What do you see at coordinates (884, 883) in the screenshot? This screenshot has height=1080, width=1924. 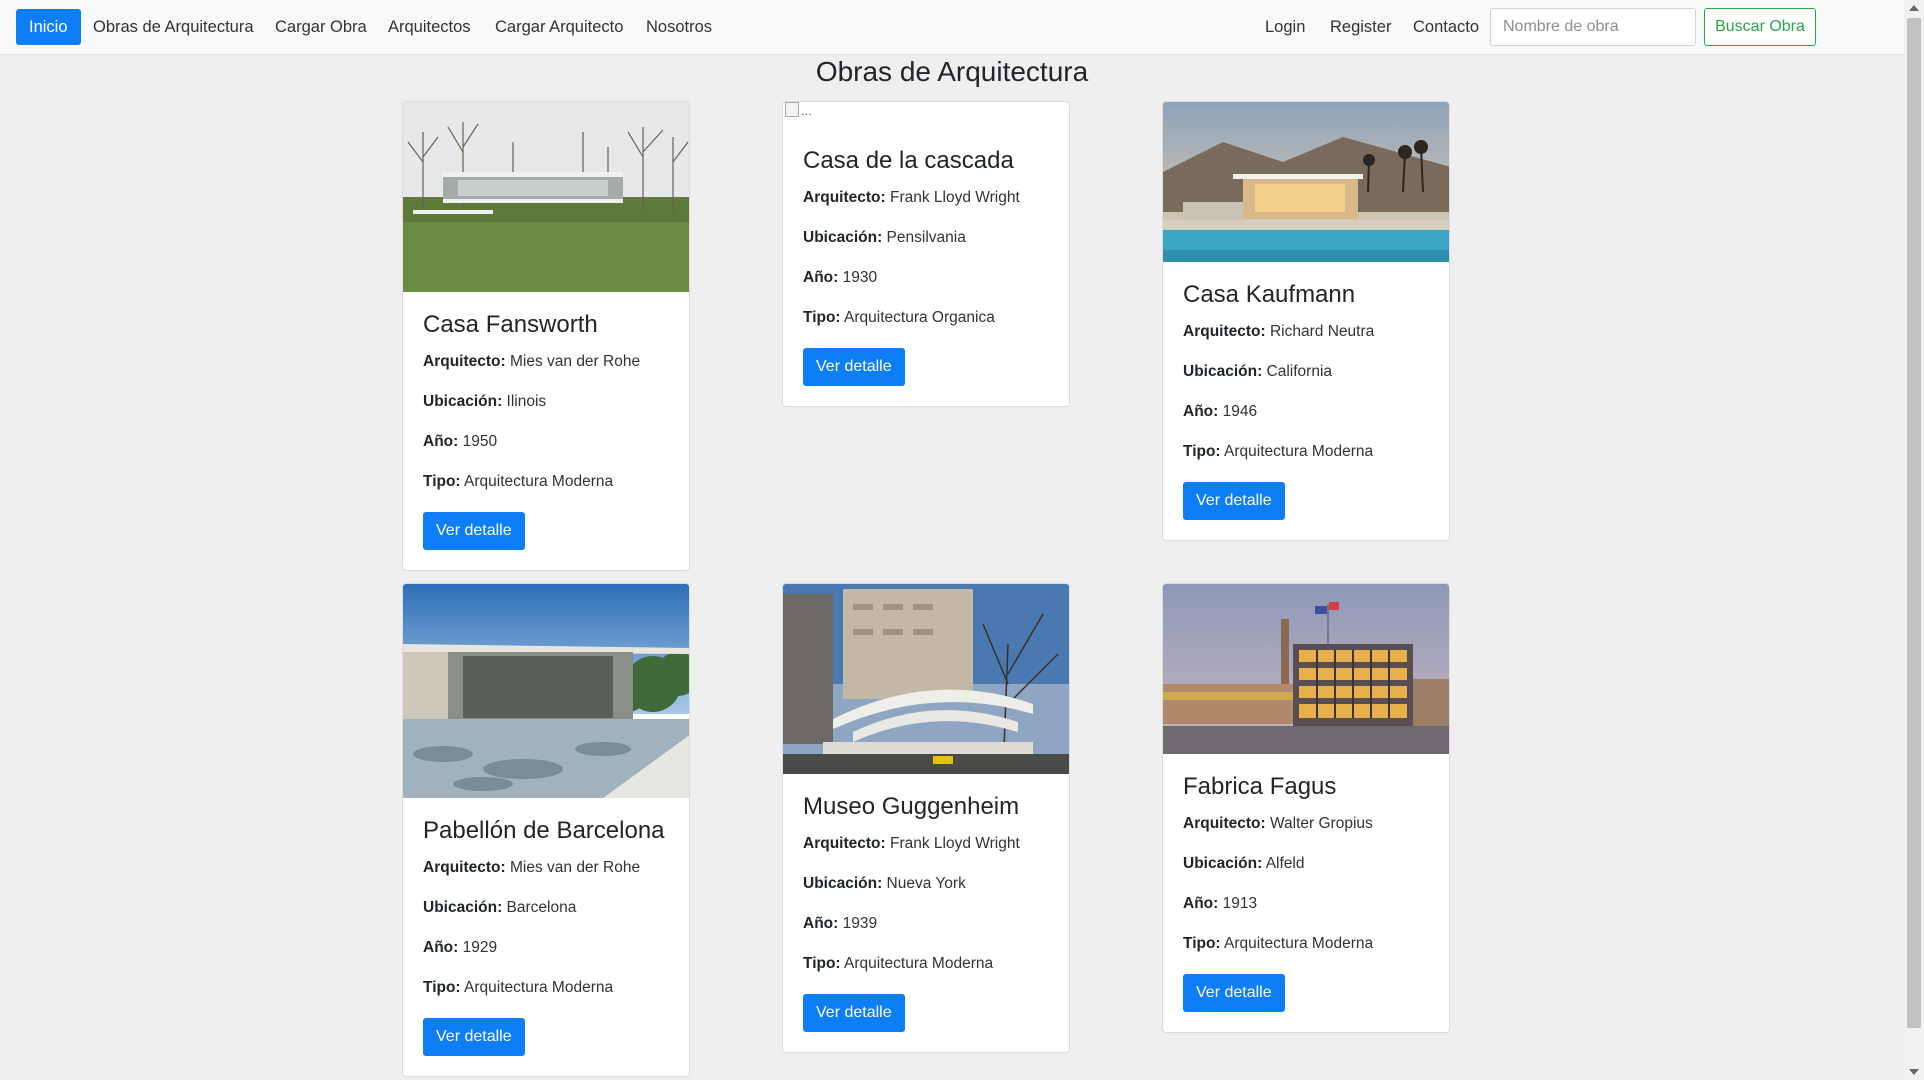 I see `card-ubicacion: Ubicación: Nueva York` at bounding box center [884, 883].